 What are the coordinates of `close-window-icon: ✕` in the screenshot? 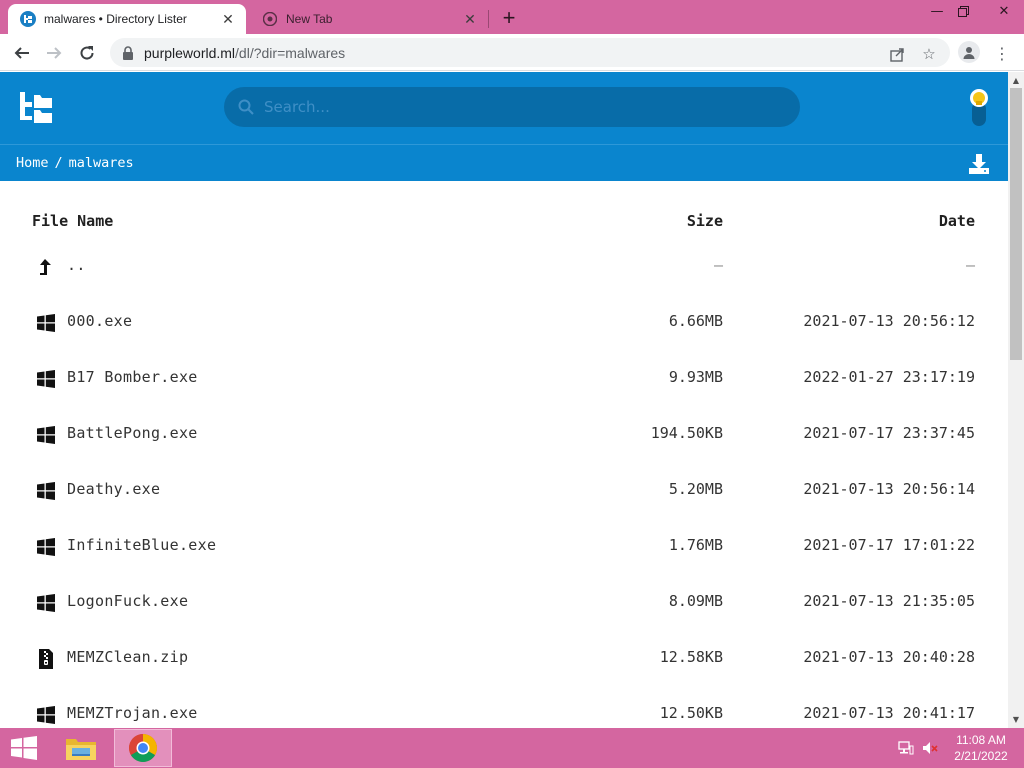 It's located at (1004, 11).